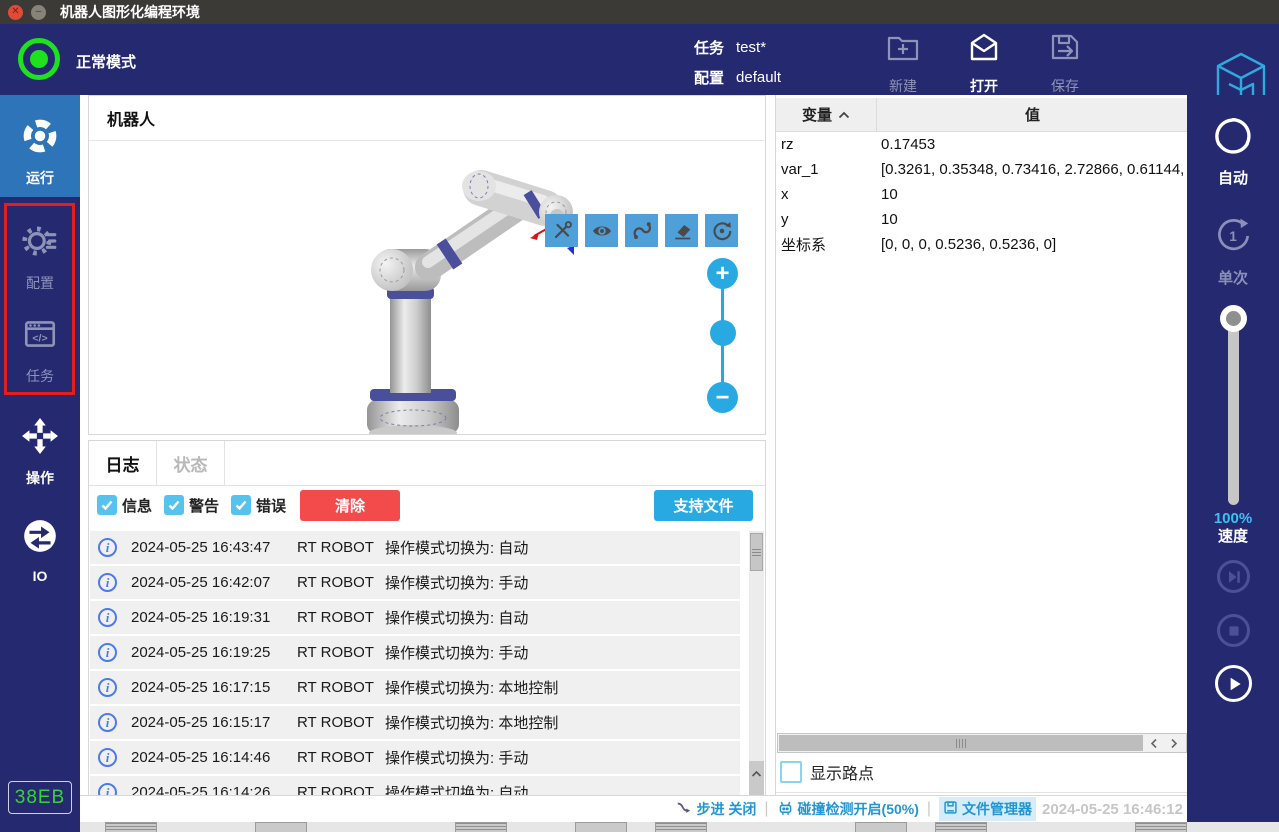  Describe the element at coordinates (984, 86) in the screenshot. I see `open-button-label: 打开` at that location.